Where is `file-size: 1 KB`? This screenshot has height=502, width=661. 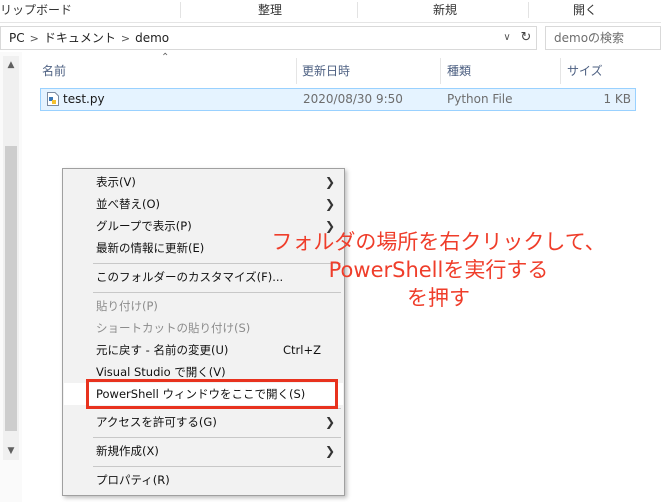 file-size: 1 KB is located at coordinates (617, 99).